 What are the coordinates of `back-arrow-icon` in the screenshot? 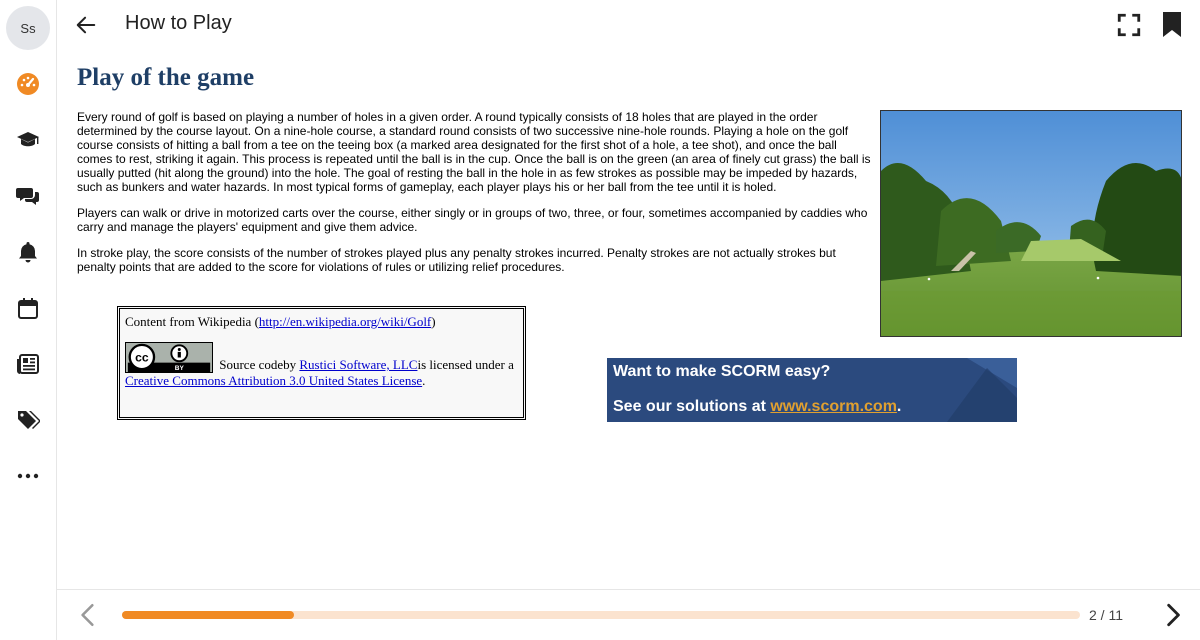 It's located at (86, 25).